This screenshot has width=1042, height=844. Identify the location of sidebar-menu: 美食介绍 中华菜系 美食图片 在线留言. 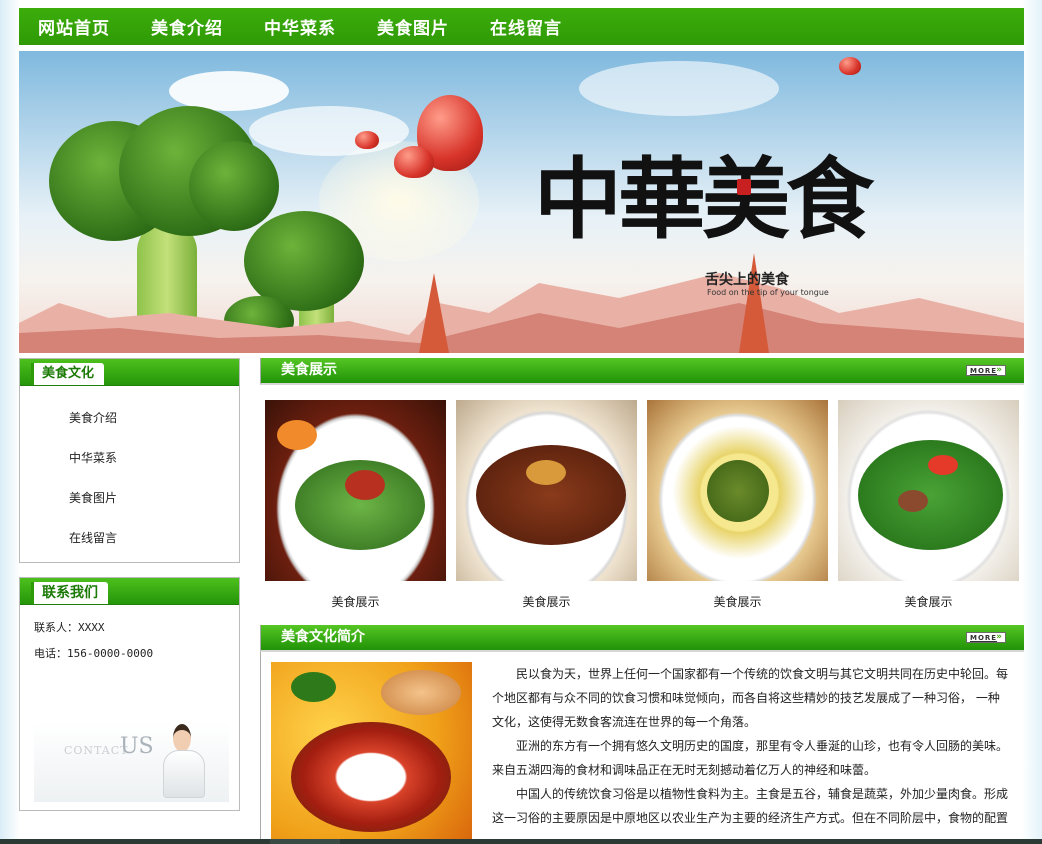
(129, 474).